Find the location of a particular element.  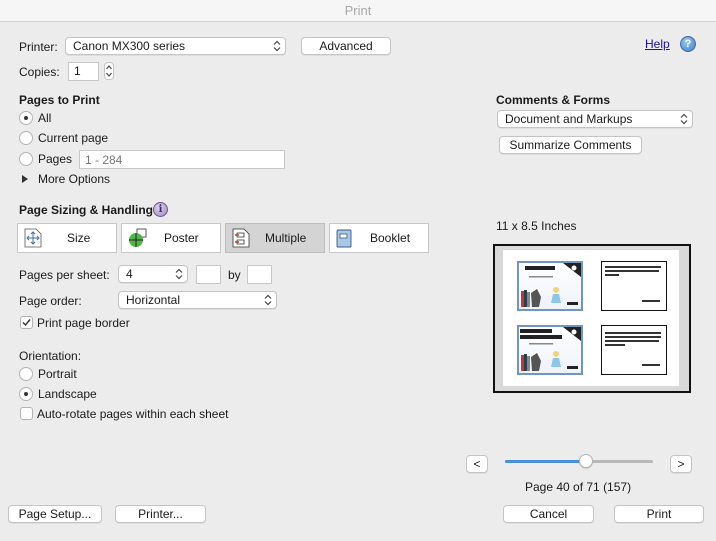

printer-label: Printer: is located at coordinates (38, 47).